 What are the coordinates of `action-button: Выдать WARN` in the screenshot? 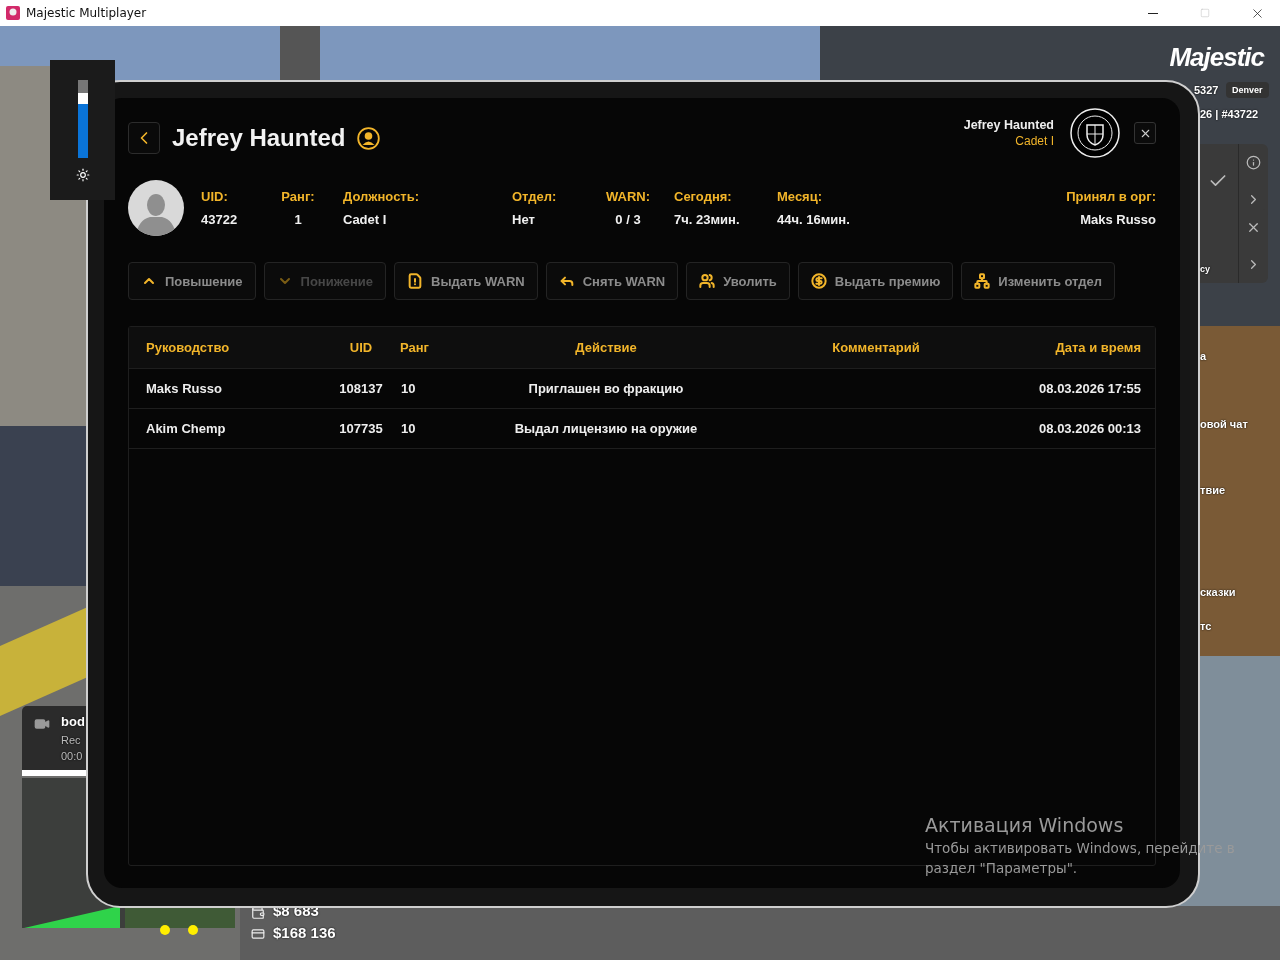 It's located at (466, 281).